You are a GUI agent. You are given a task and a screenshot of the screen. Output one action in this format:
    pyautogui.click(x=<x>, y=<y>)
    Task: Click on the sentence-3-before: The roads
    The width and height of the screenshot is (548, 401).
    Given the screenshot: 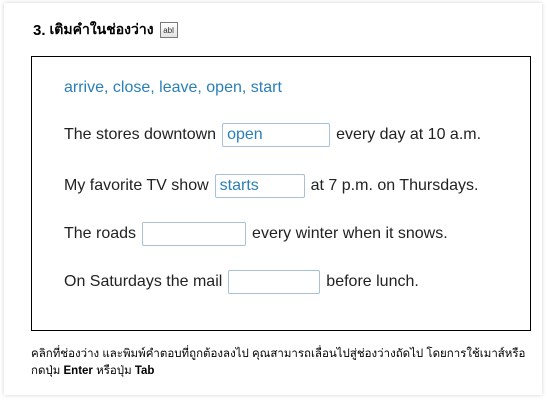 What is the action you would take?
    pyautogui.click(x=100, y=233)
    